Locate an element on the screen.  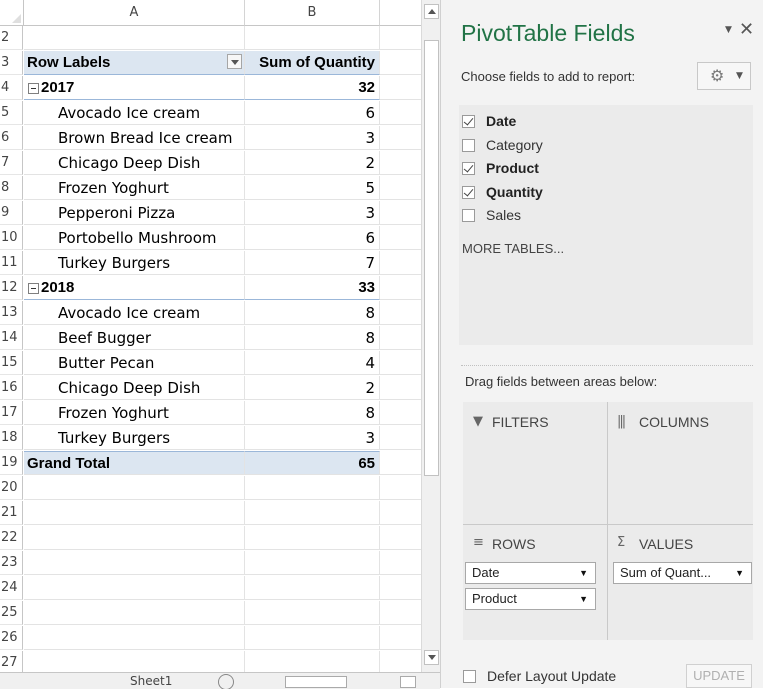
cell-b: 5 is located at coordinates (312, 188).